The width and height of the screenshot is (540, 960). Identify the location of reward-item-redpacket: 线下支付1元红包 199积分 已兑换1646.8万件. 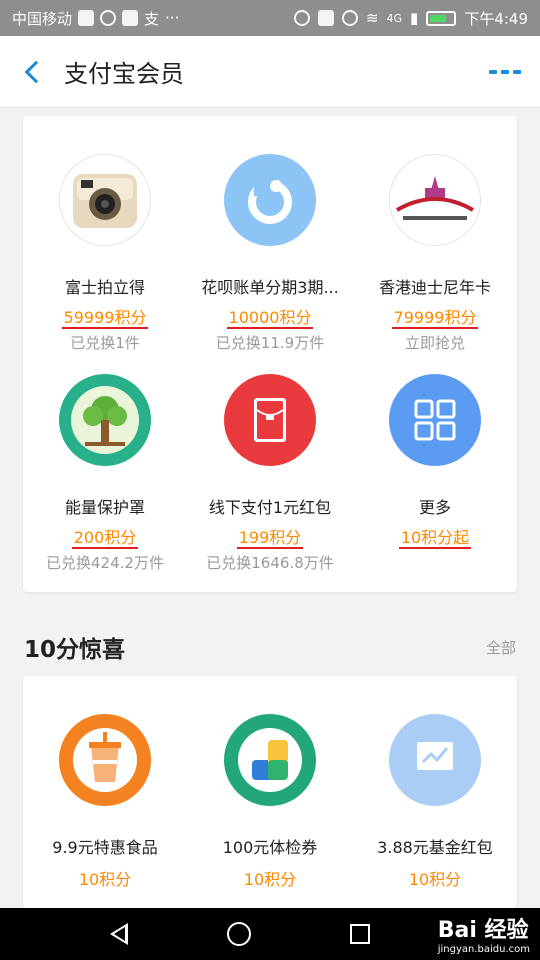
(270, 473).